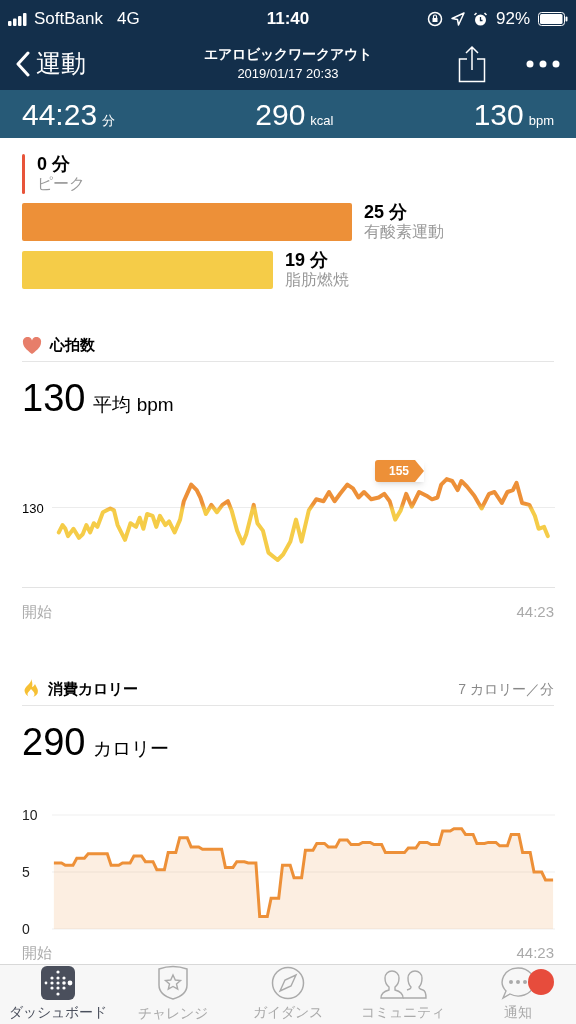  What do you see at coordinates (33, 509) in the screenshot?
I see `axis-label: 130` at bounding box center [33, 509].